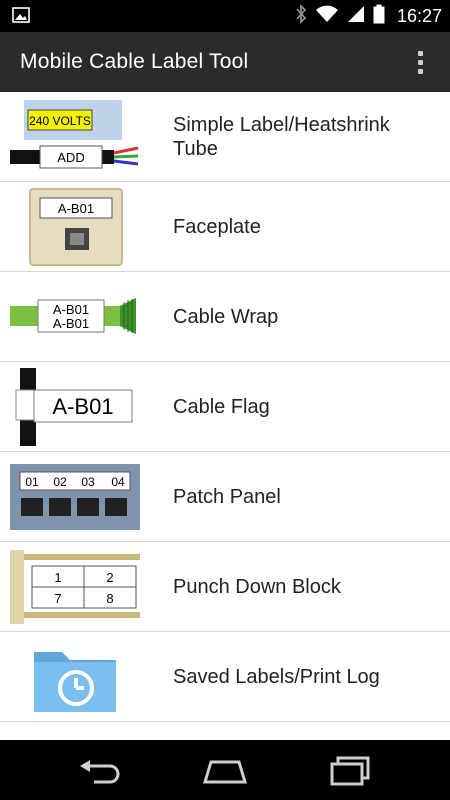  Describe the element at coordinates (368, 16) in the screenshot. I see `status-icons: 16:27` at that location.